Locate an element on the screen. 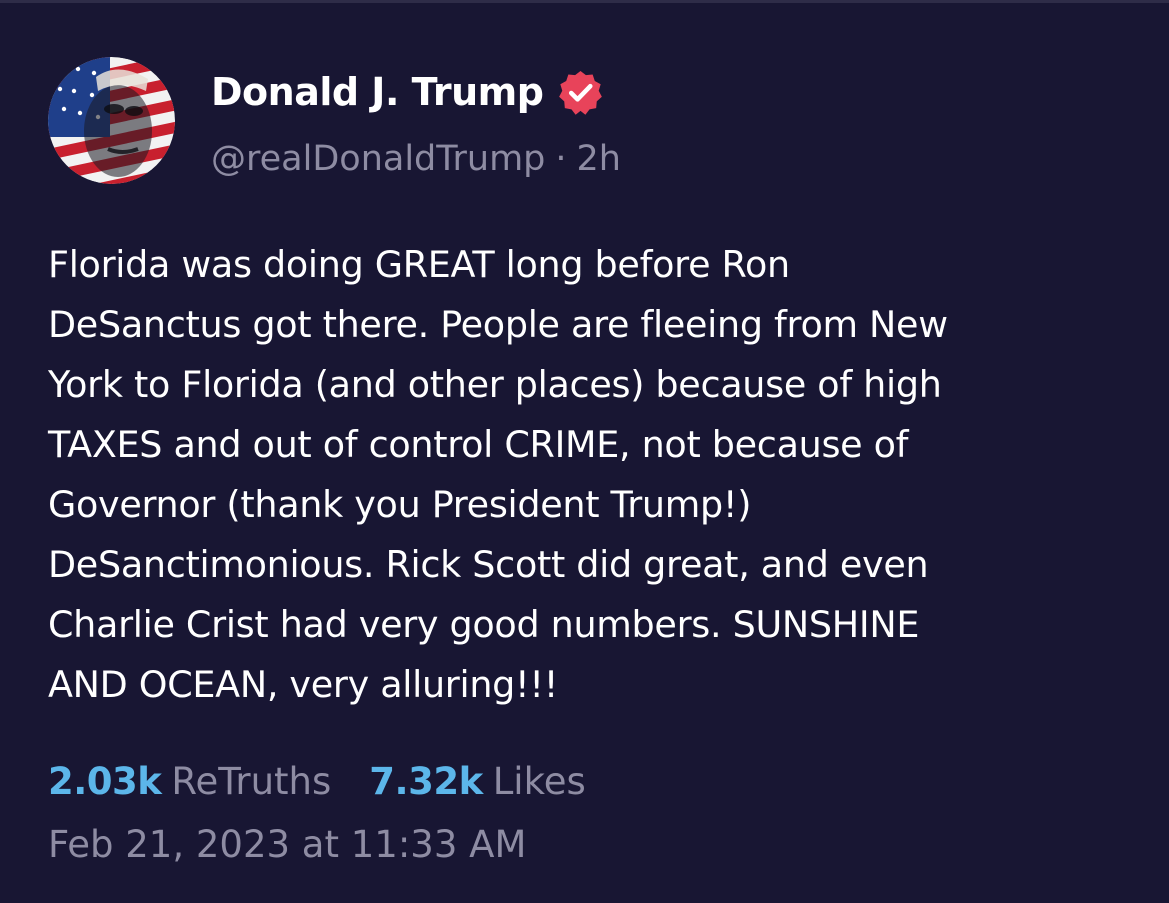 This screenshot has height=903, width=1169. engagement-stats: 2.03k ReTruths 7.32k Likes is located at coordinates (317, 781).